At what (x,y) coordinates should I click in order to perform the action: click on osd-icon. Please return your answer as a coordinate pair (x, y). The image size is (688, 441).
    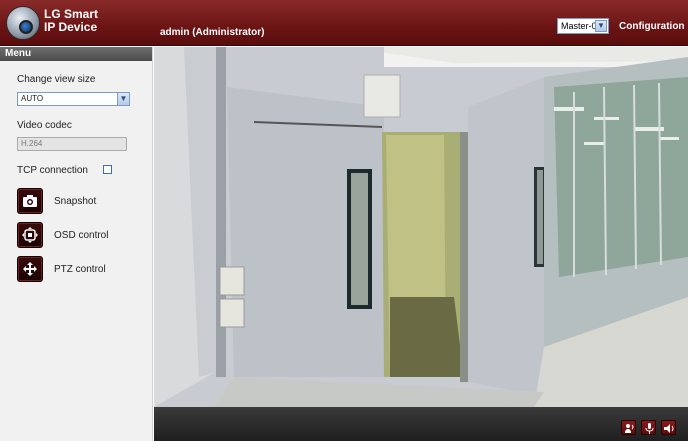
    Looking at the image, I should click on (30, 235).